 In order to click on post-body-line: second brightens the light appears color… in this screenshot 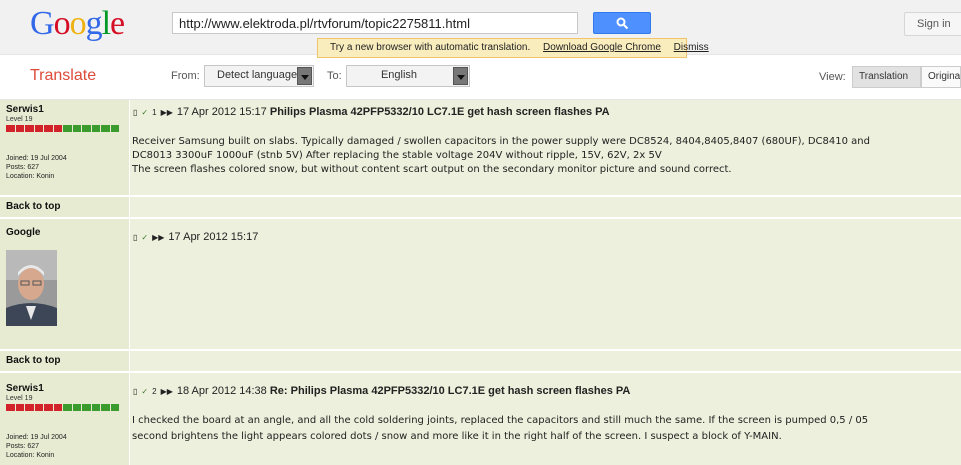, I will do `click(457, 436)`.